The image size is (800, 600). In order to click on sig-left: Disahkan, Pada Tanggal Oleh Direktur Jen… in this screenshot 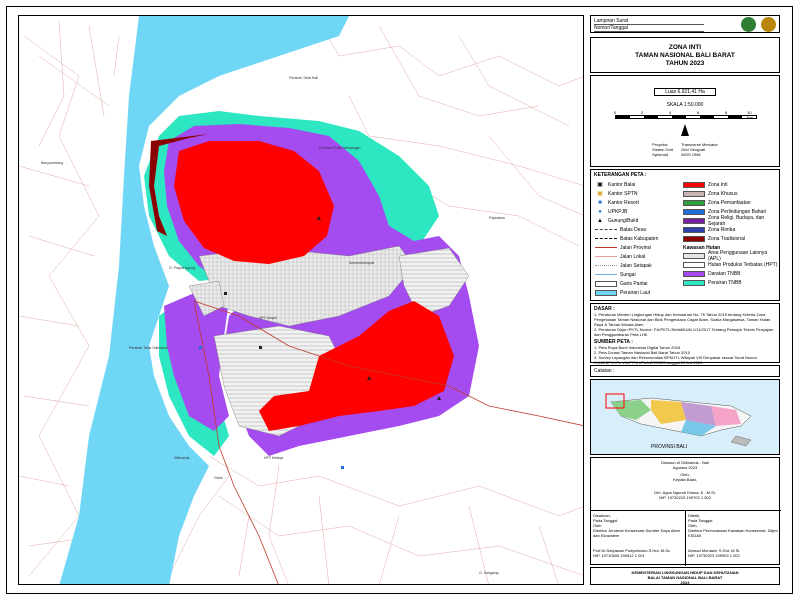, I will do `click(638, 538)`.